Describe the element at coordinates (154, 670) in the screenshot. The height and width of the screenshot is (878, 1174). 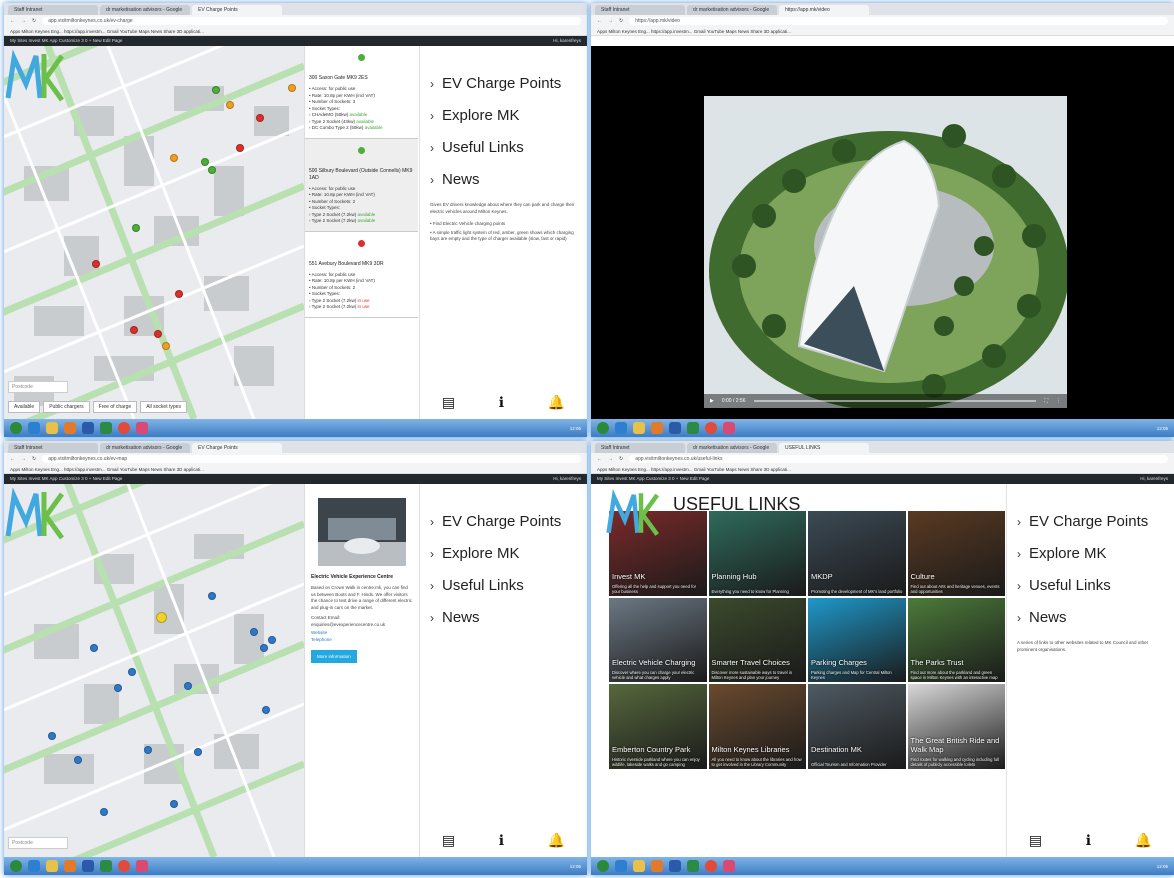
I see `explore-map: Postcode` at that location.